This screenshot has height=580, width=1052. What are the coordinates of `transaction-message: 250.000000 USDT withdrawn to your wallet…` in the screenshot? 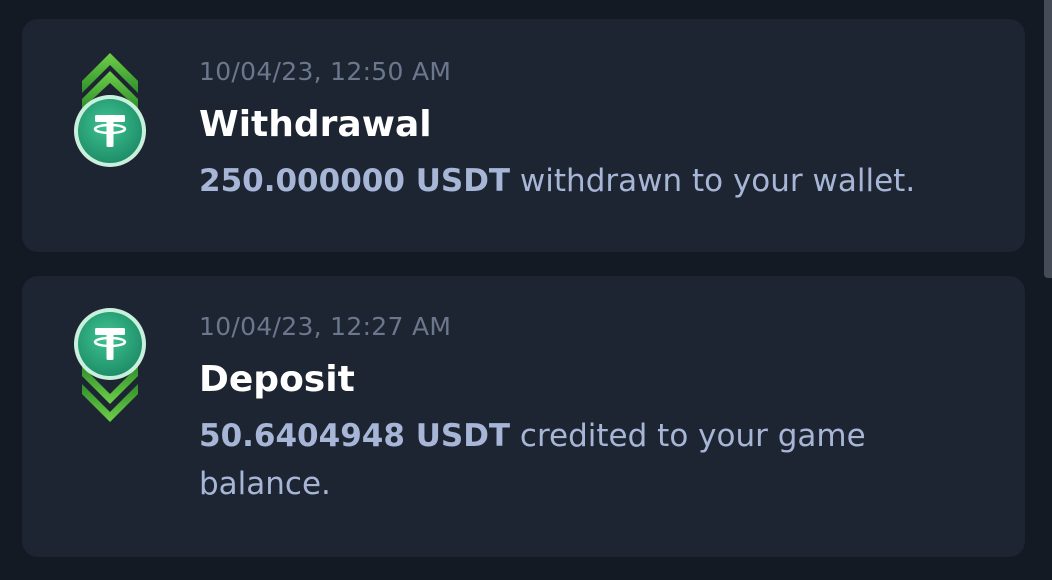 It's located at (592, 181).